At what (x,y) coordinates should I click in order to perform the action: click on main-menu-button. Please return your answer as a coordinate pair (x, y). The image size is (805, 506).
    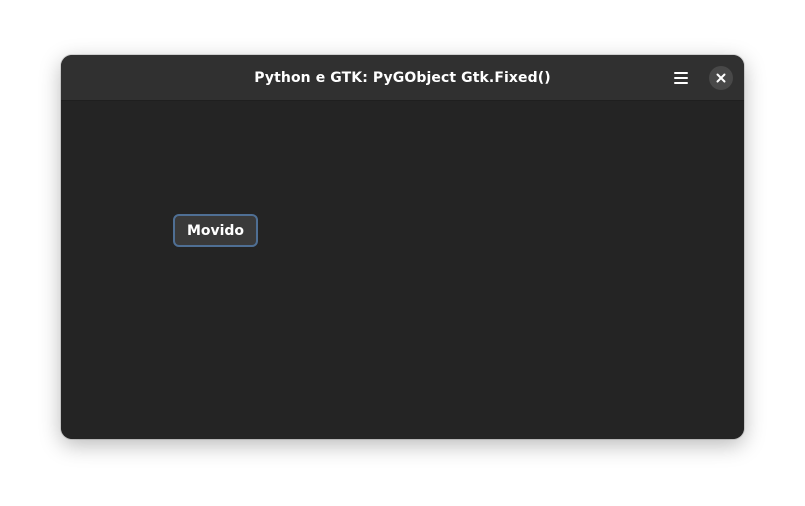
    Looking at the image, I should click on (681, 78).